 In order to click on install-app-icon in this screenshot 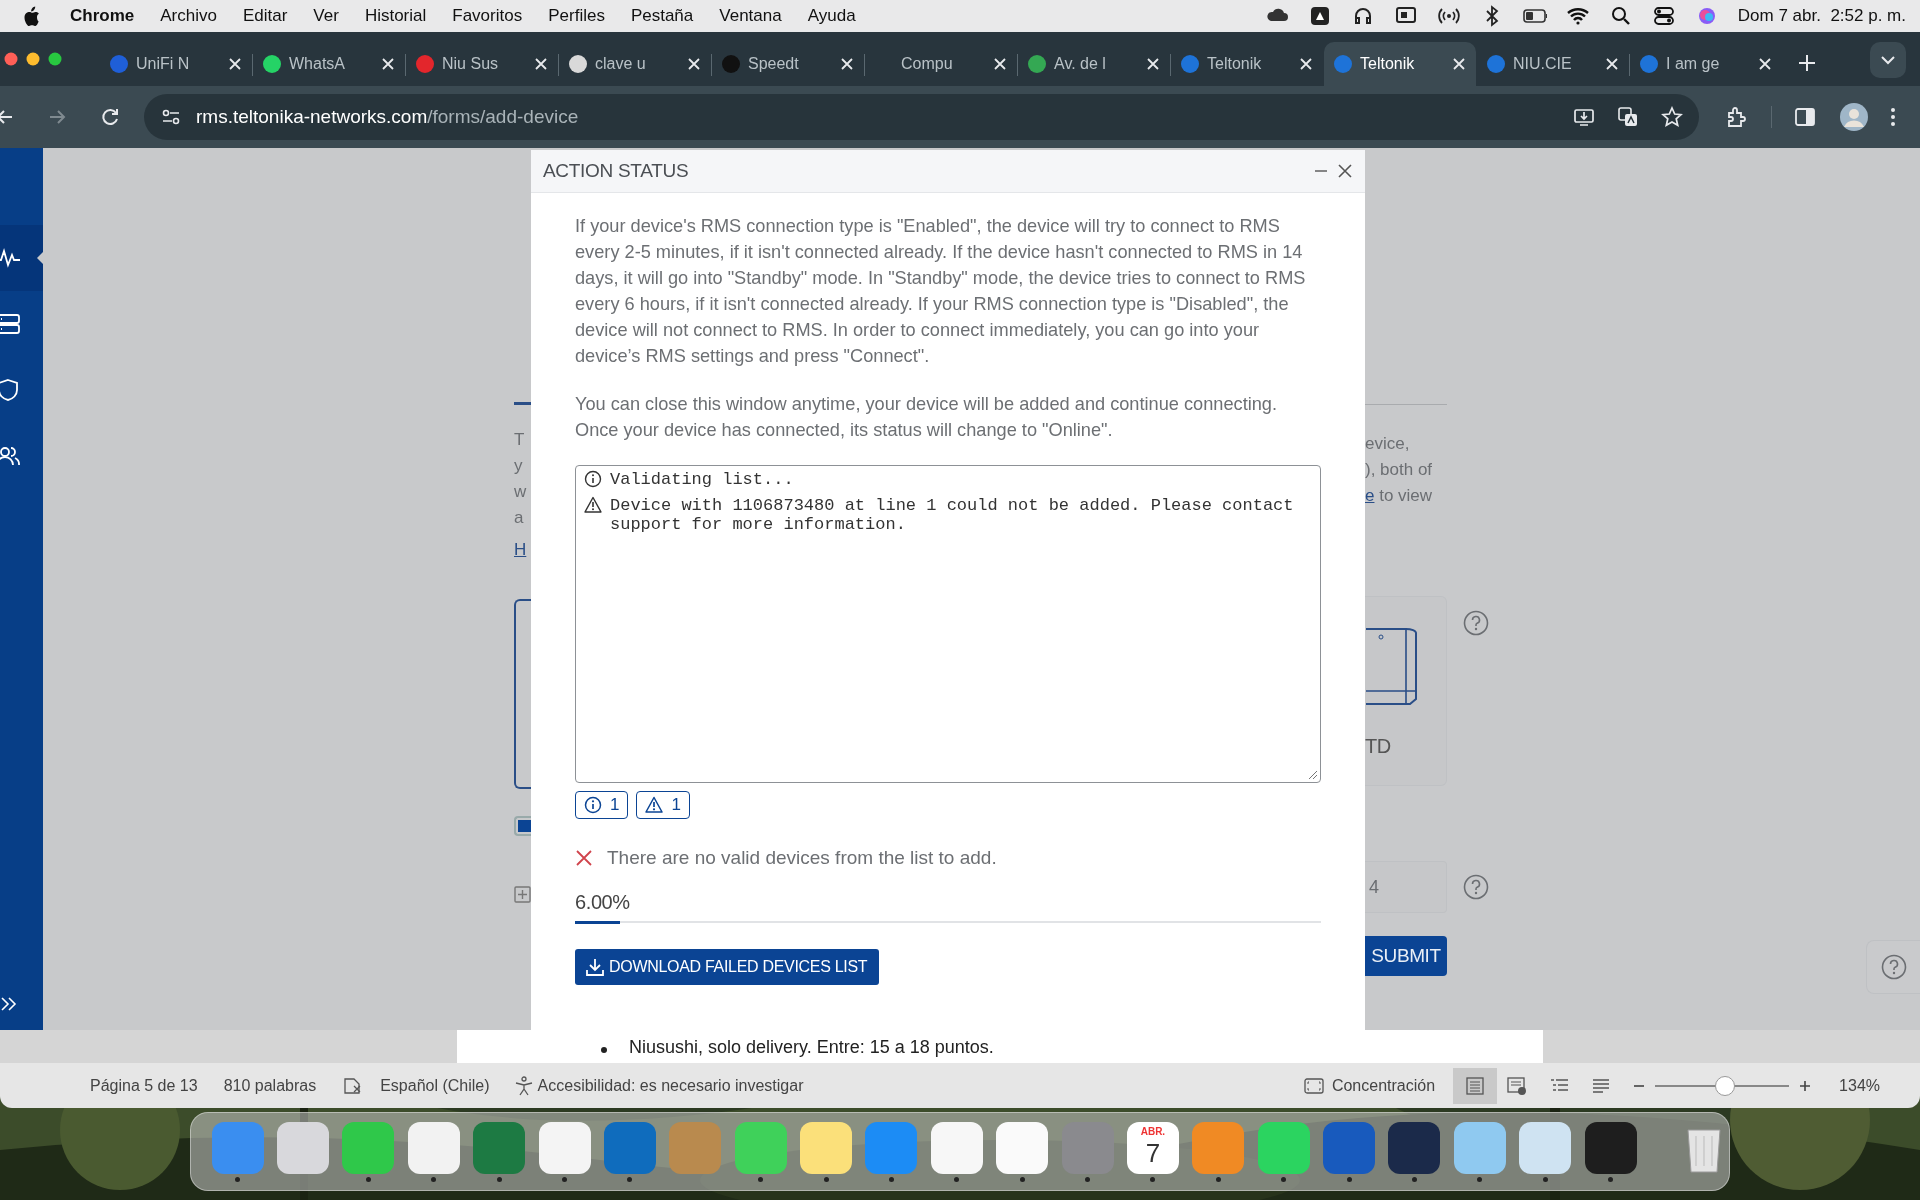, I will do `click(1584, 117)`.